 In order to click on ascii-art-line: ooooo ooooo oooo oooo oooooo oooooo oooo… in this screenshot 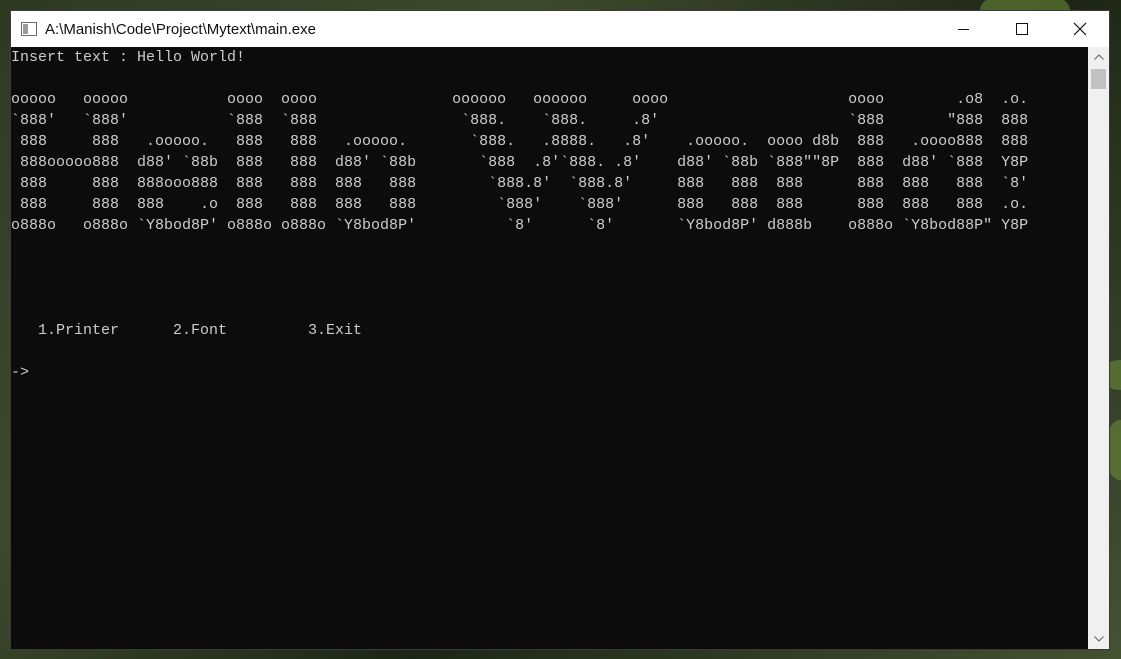, I will do `click(520, 99)`.